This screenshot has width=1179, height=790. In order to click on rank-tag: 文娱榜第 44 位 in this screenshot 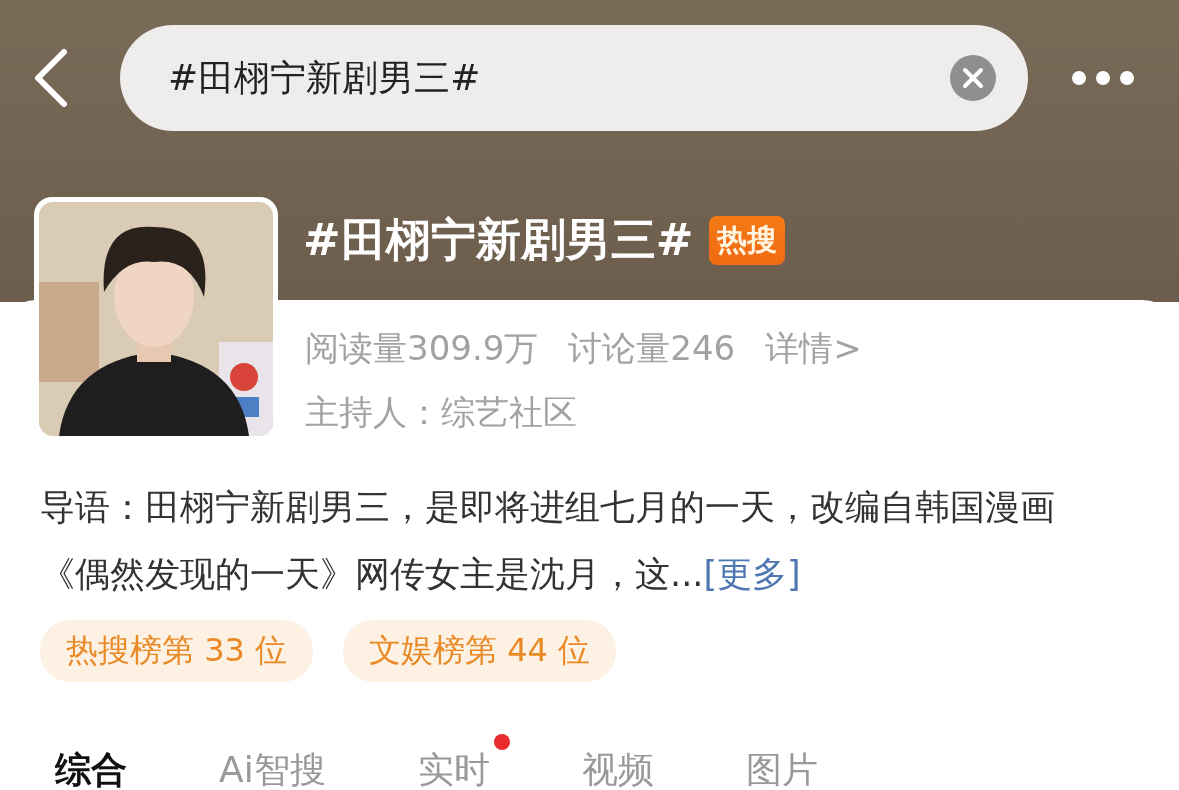, I will do `click(480, 651)`.